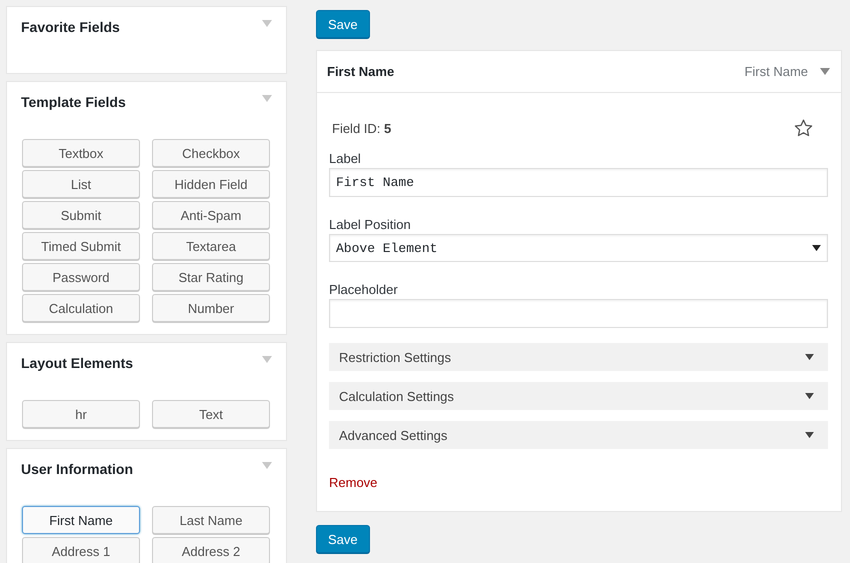 This screenshot has width=850, height=563. I want to click on label-input: First Name, so click(578, 182).